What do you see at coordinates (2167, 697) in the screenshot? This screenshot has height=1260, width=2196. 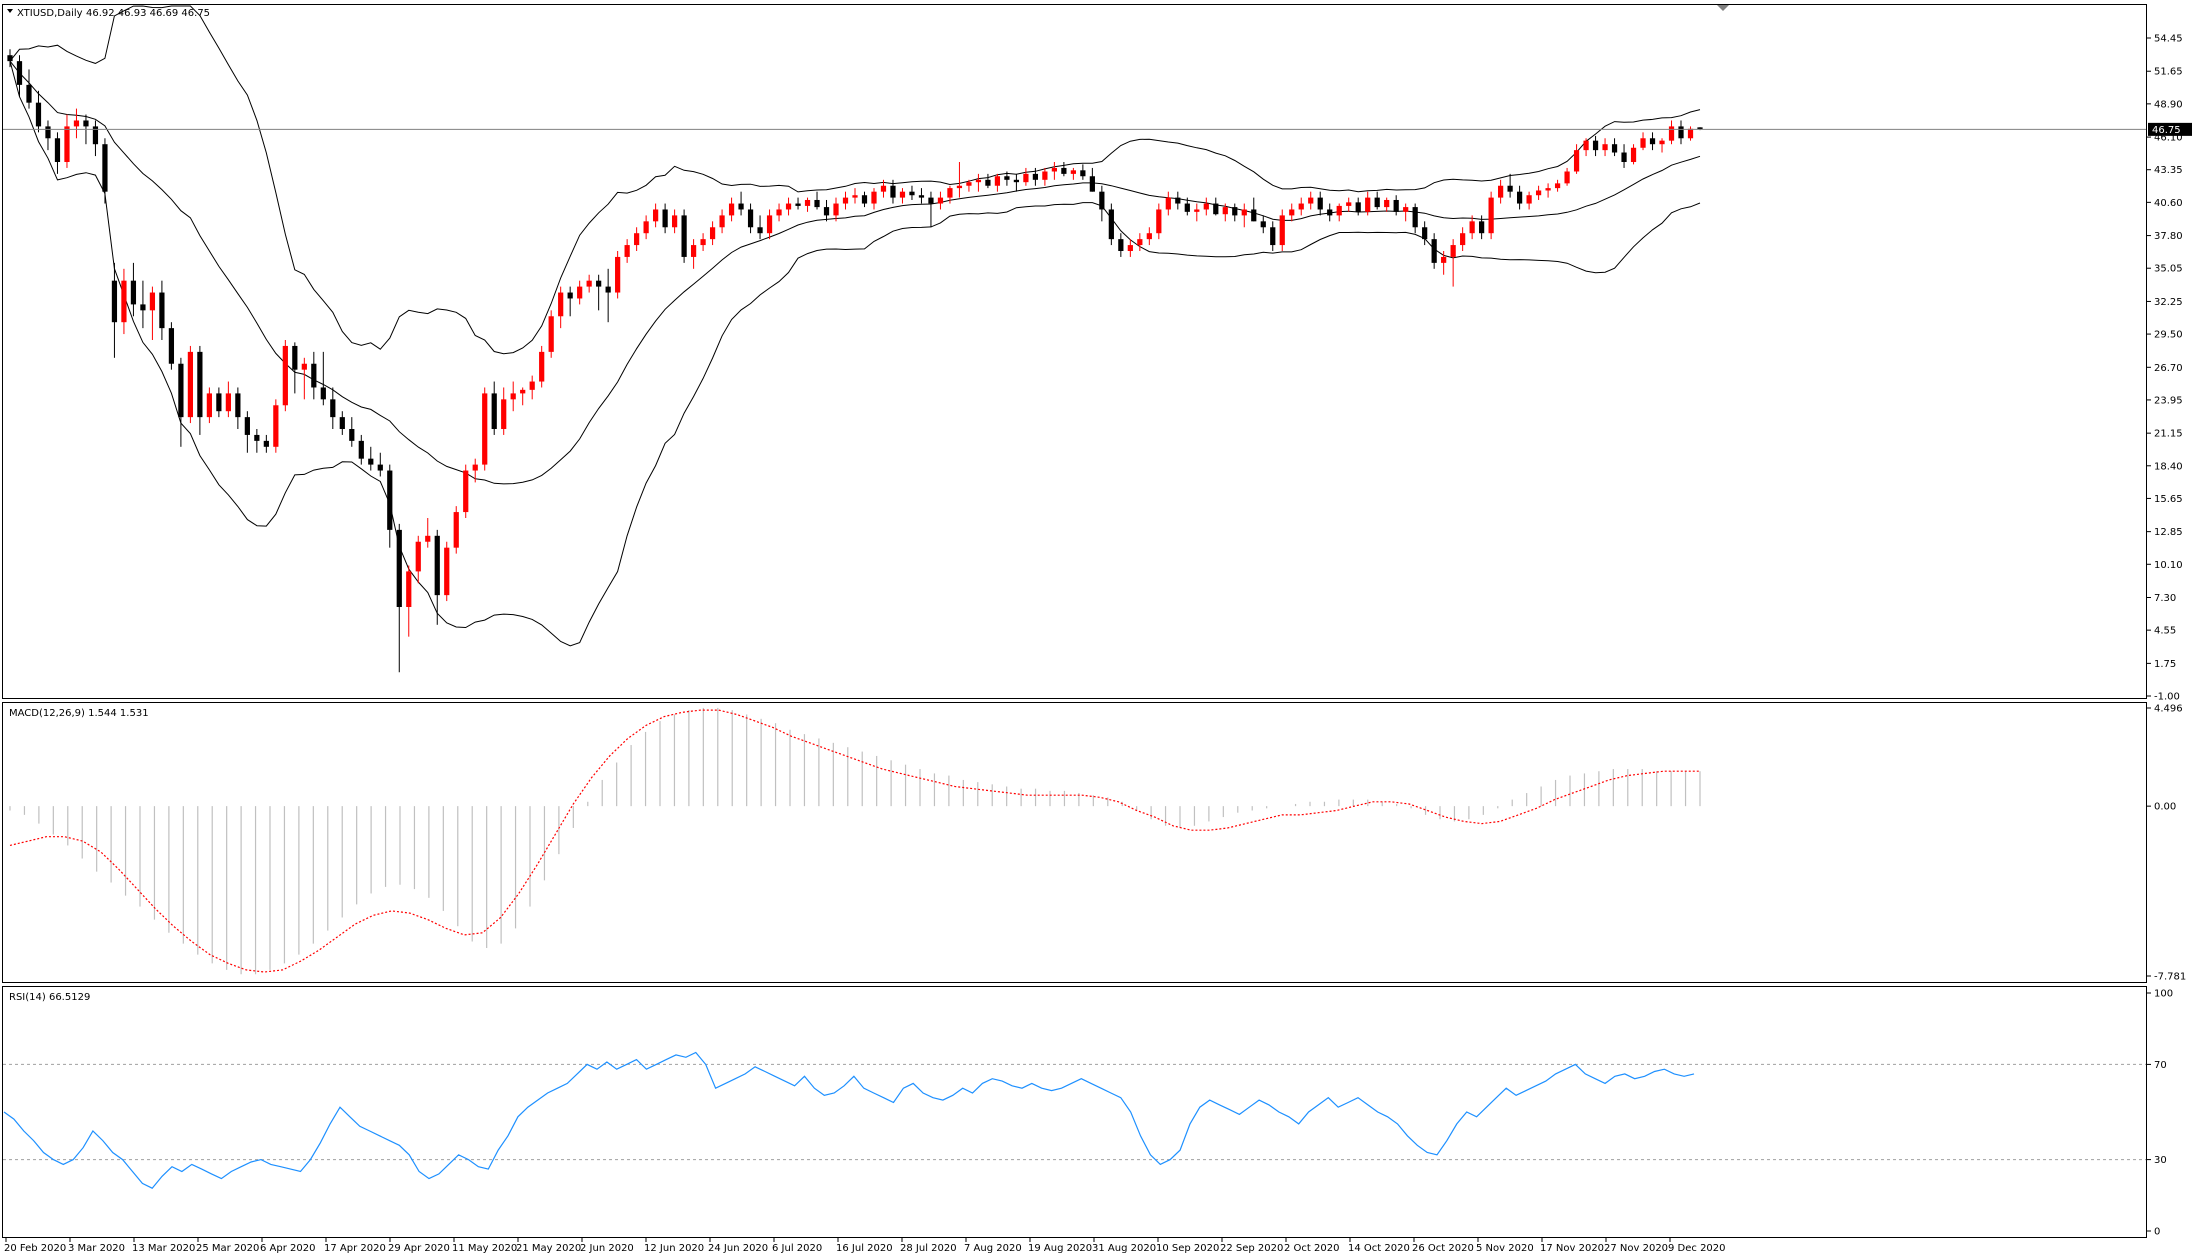 I see `price-tick-label: -1.00` at bounding box center [2167, 697].